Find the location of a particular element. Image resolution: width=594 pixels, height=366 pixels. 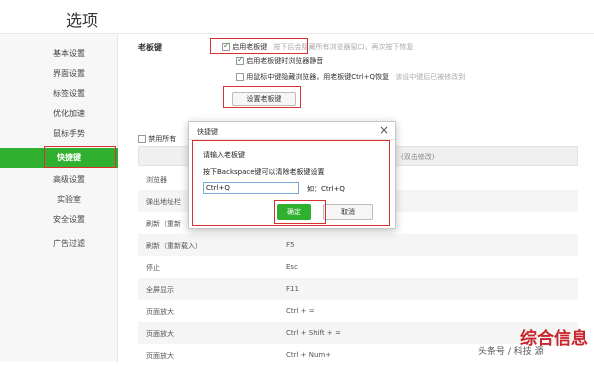

sidebar-item-mouse-gesture: 鼠标手势 is located at coordinates (59, 134).